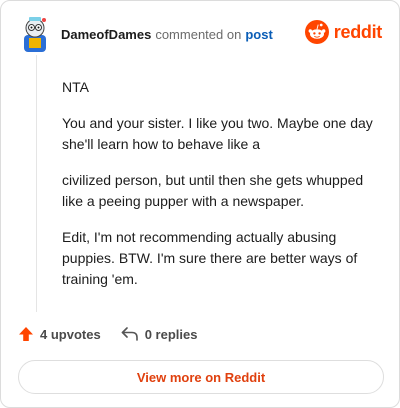  I want to click on comment-meta: DameofDames commented on post, so click(167, 34).